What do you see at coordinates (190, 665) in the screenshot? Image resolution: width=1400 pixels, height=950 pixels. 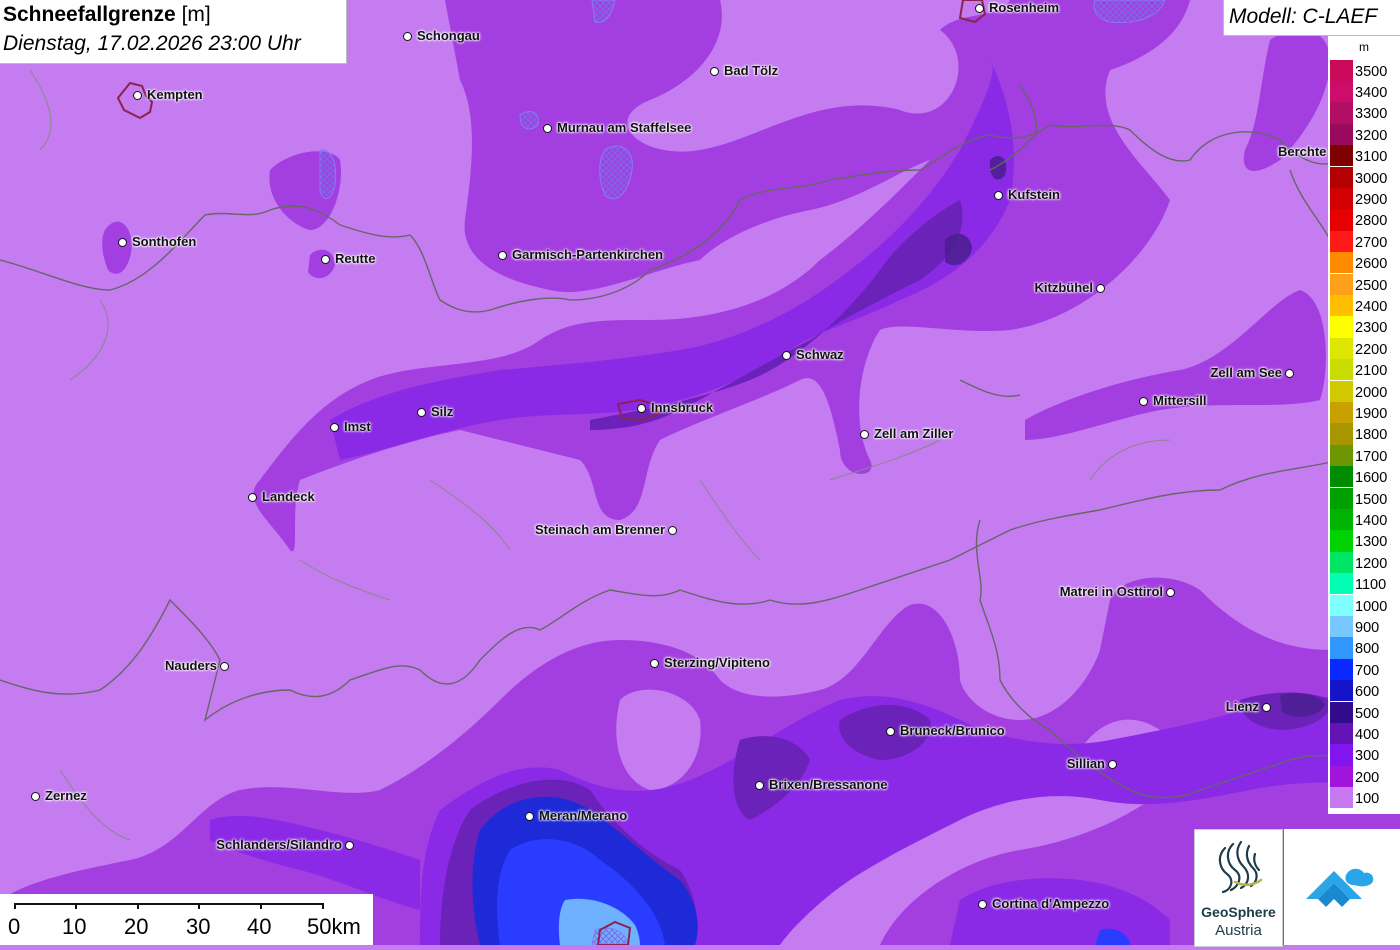 I see `city-label: Nauders` at bounding box center [190, 665].